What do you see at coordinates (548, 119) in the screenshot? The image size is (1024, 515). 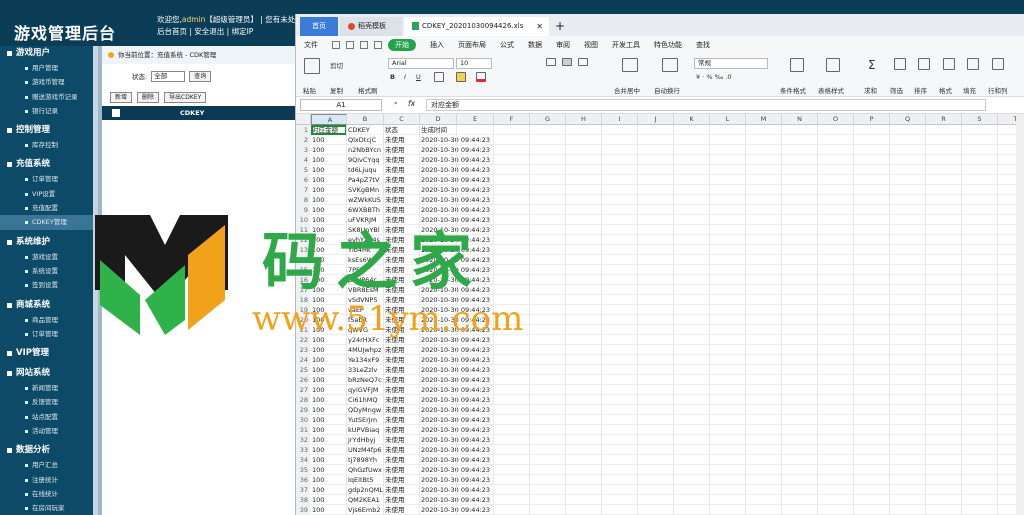 I see `column-header: G` at bounding box center [548, 119].